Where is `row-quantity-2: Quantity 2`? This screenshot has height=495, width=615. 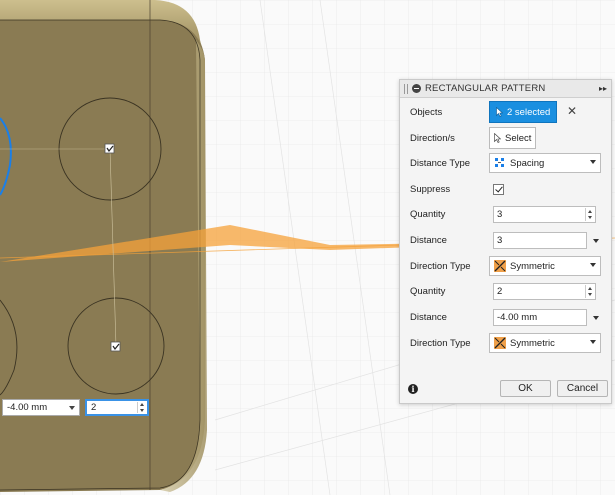 row-quantity-2: Quantity 2 is located at coordinates (506, 292).